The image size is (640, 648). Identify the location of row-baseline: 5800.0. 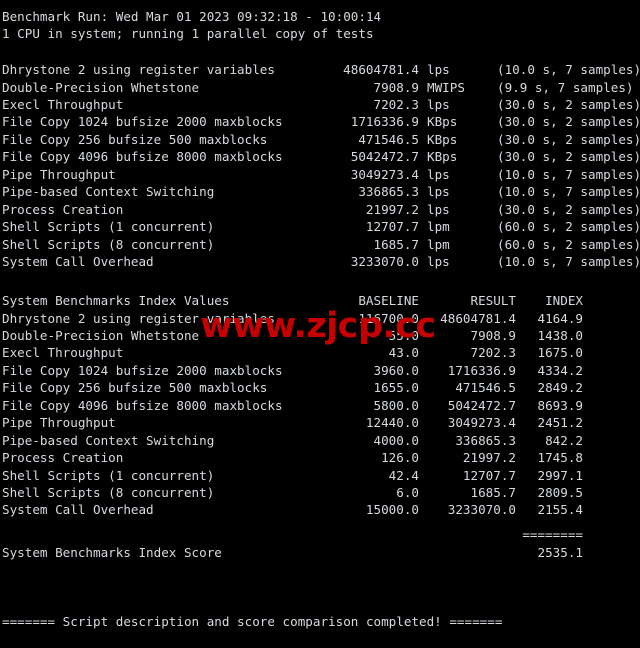
(396, 405).